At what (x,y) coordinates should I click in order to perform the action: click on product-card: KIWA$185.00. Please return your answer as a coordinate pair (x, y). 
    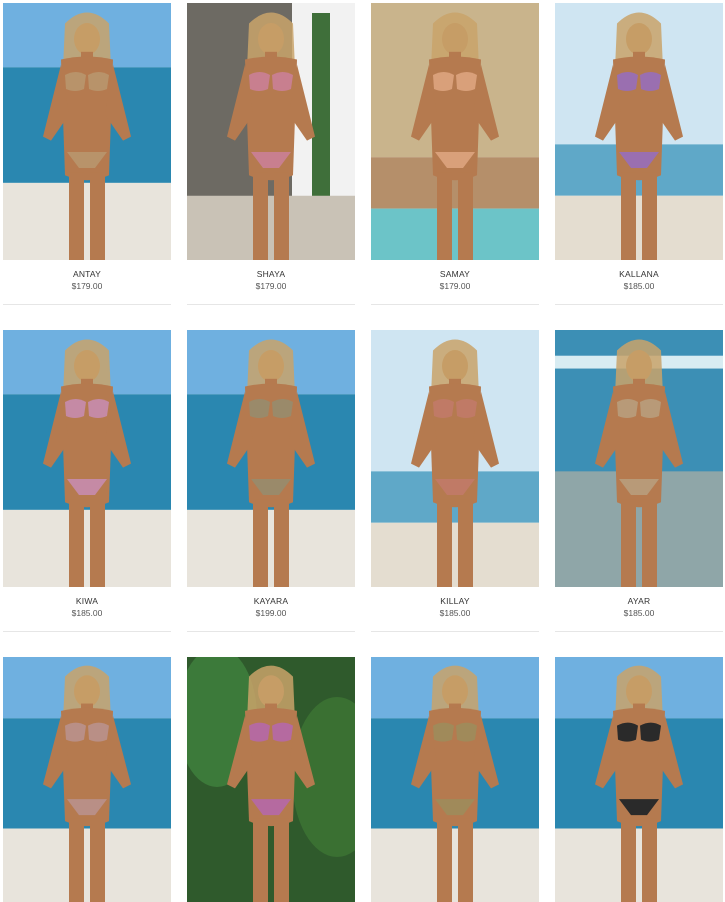
    Looking at the image, I should click on (87, 493).